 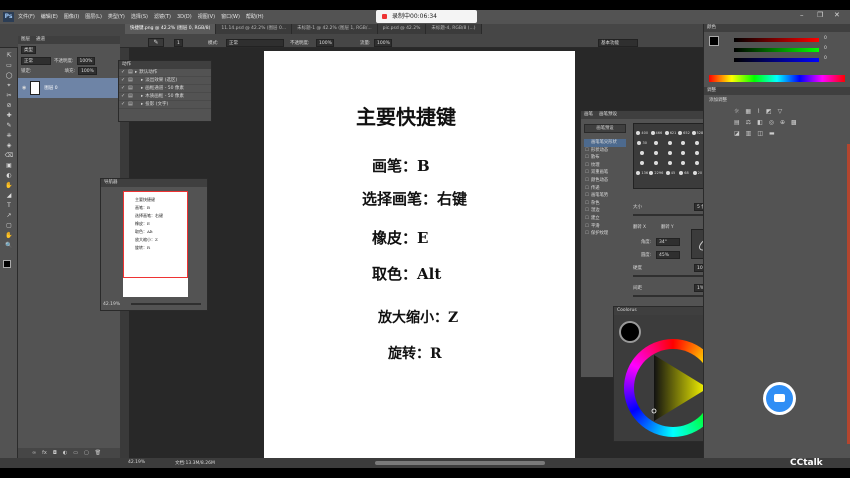 I want to click on eraser-tool-icon: ⌫, so click(x=9, y=156).